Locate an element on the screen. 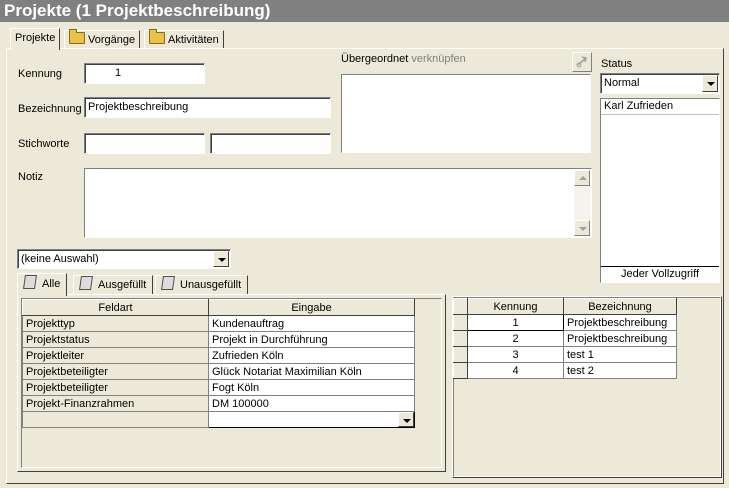 Image resolution: width=729 pixels, height=488 pixels. table-row: 1 Projektbeschreibung is located at coordinates (565, 322).